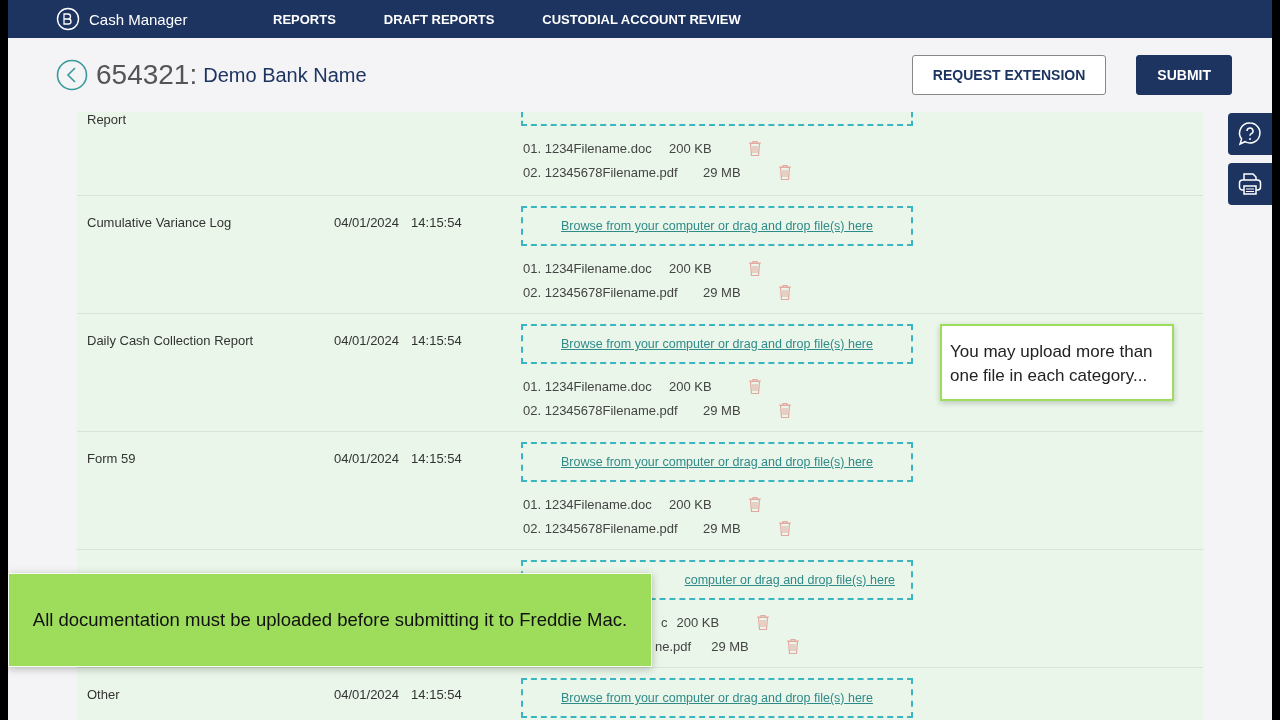 This screenshot has height=720, width=1280. I want to click on request-extension-button: REQUEST EXTENSION, so click(1009, 75).